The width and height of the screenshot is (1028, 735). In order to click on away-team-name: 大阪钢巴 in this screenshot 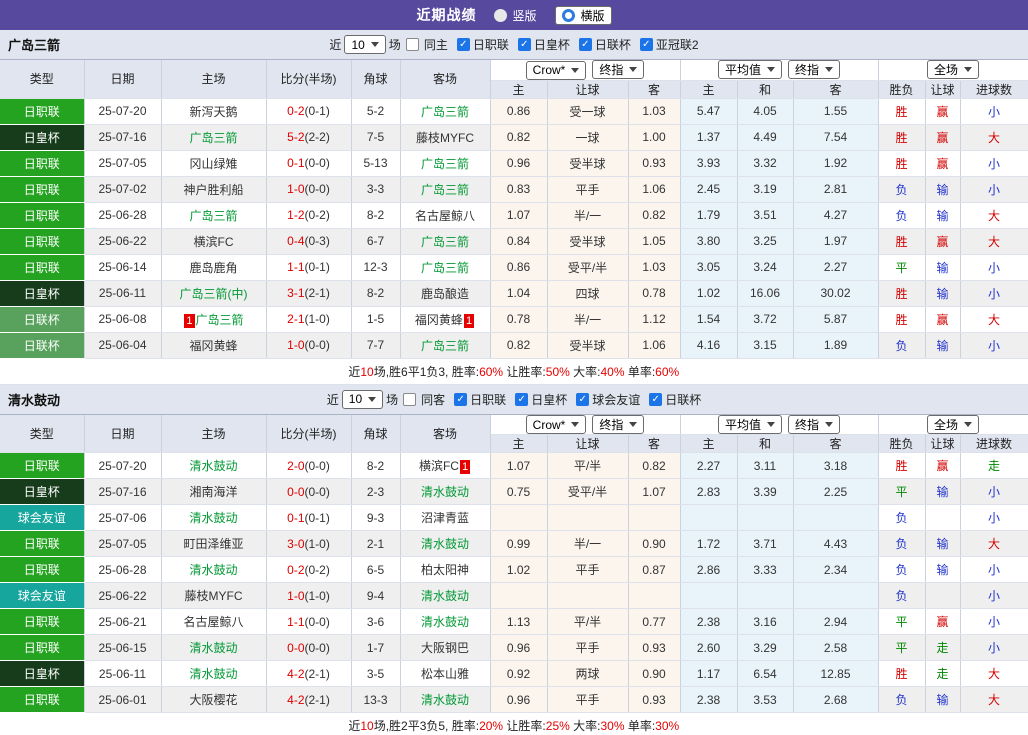, I will do `click(444, 648)`.